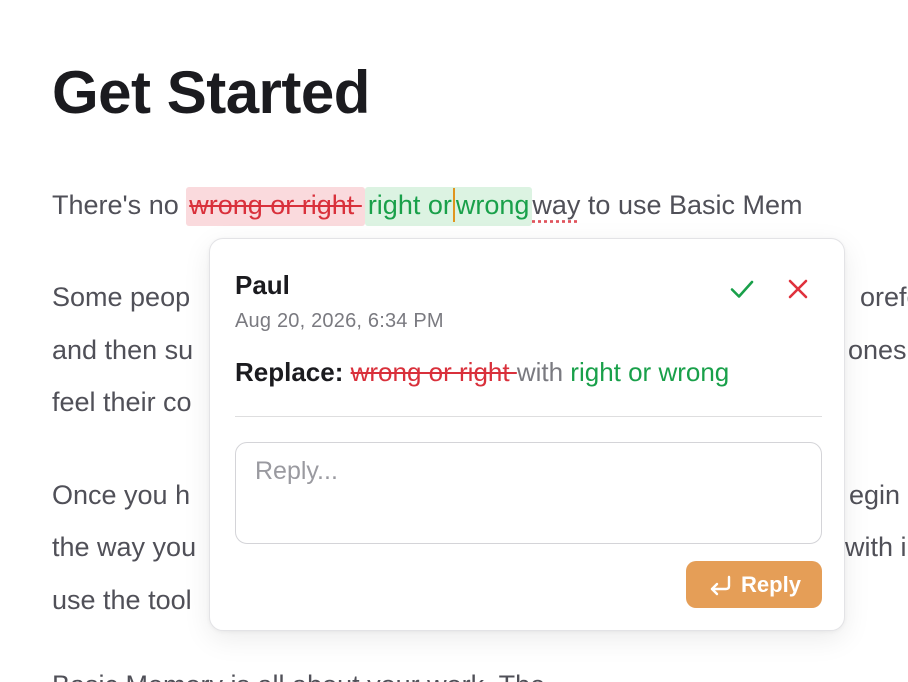 The height and width of the screenshot is (682, 908). I want to click on text-run: and then su, so click(123, 350).